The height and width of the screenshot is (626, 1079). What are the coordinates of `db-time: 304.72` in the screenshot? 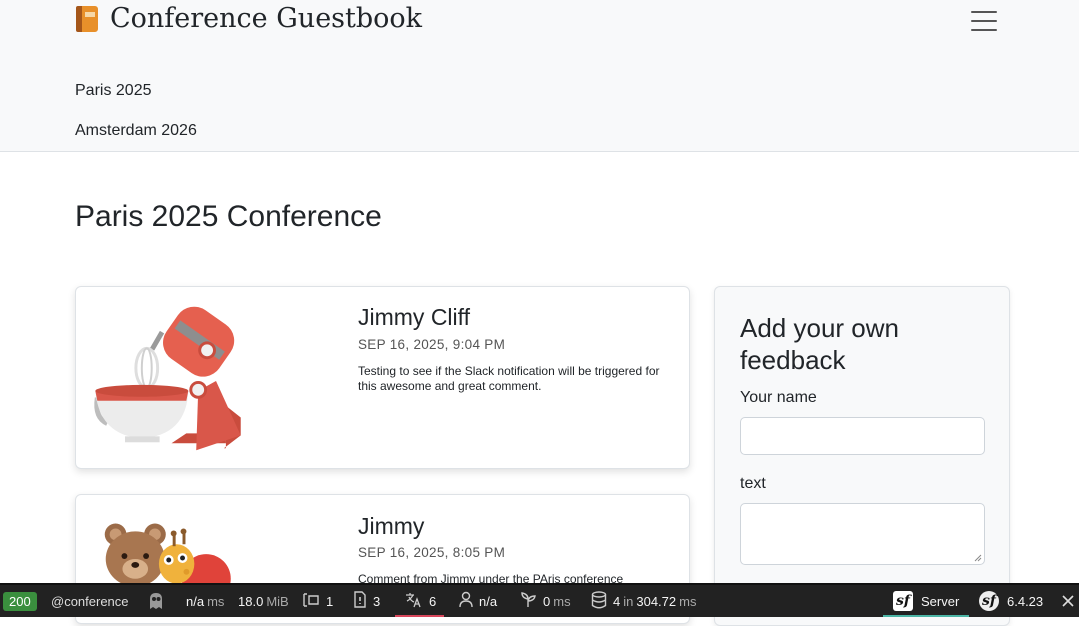 It's located at (656, 601).